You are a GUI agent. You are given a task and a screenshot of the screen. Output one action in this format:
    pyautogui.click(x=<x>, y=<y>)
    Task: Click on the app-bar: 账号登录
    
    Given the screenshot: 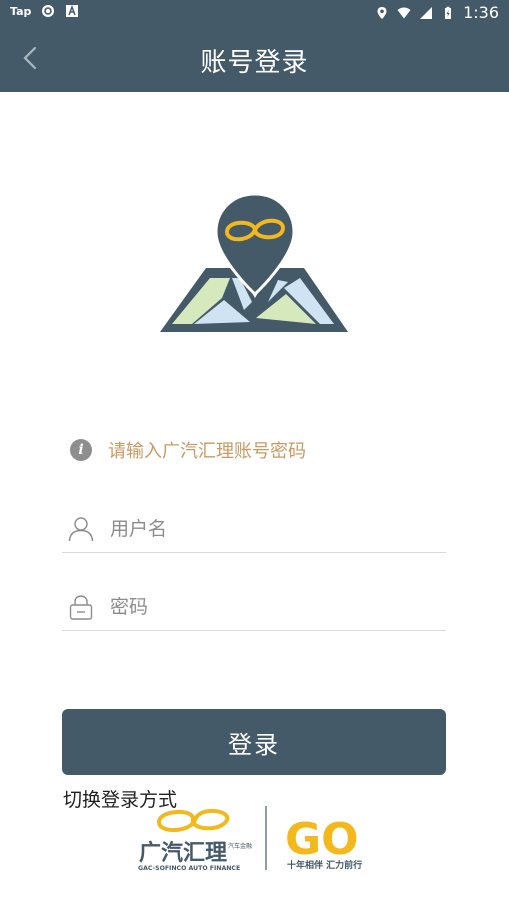 What is the action you would take?
    pyautogui.click(x=254, y=59)
    